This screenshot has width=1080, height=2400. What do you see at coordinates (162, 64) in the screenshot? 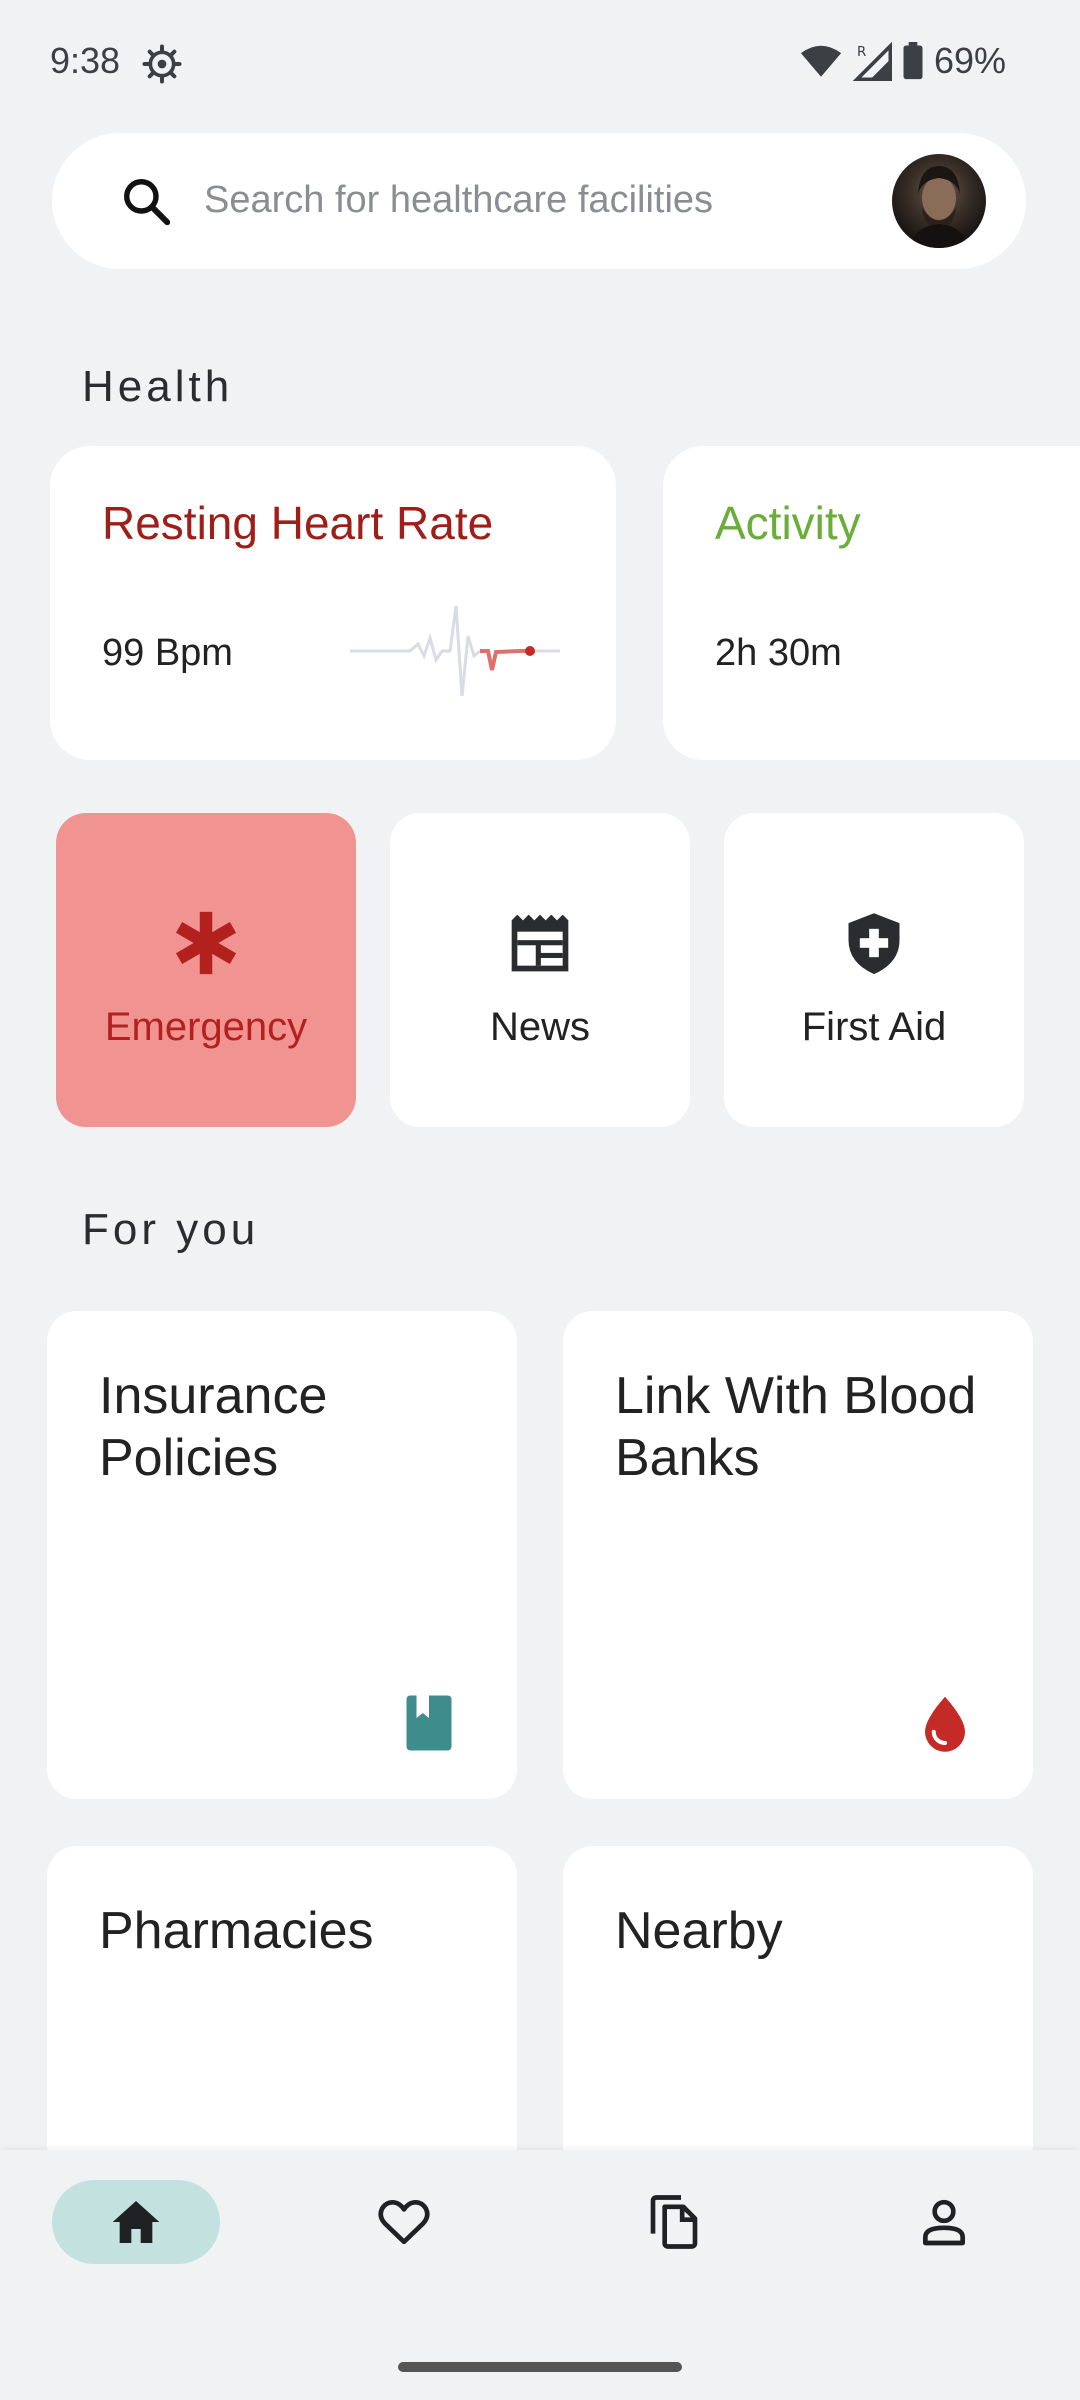
I see `settings-gear-icon` at bounding box center [162, 64].